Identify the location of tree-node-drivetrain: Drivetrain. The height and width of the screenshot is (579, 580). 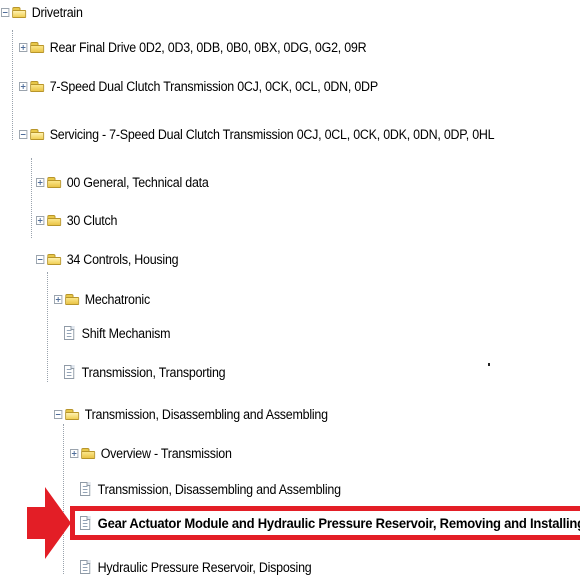
(42, 12).